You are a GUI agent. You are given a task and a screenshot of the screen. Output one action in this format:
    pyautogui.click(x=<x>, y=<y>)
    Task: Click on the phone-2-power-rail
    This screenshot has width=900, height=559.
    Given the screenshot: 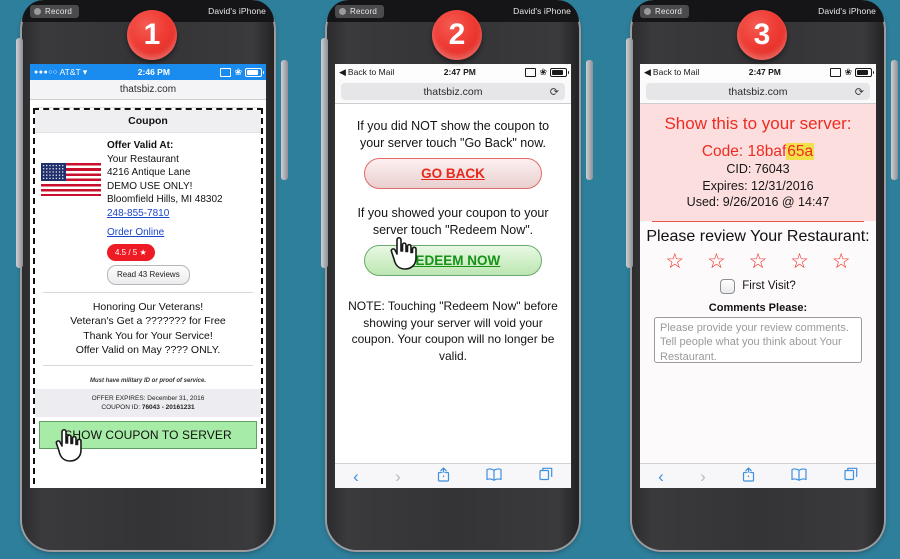 What is the action you would take?
    pyautogui.click(x=589, y=120)
    